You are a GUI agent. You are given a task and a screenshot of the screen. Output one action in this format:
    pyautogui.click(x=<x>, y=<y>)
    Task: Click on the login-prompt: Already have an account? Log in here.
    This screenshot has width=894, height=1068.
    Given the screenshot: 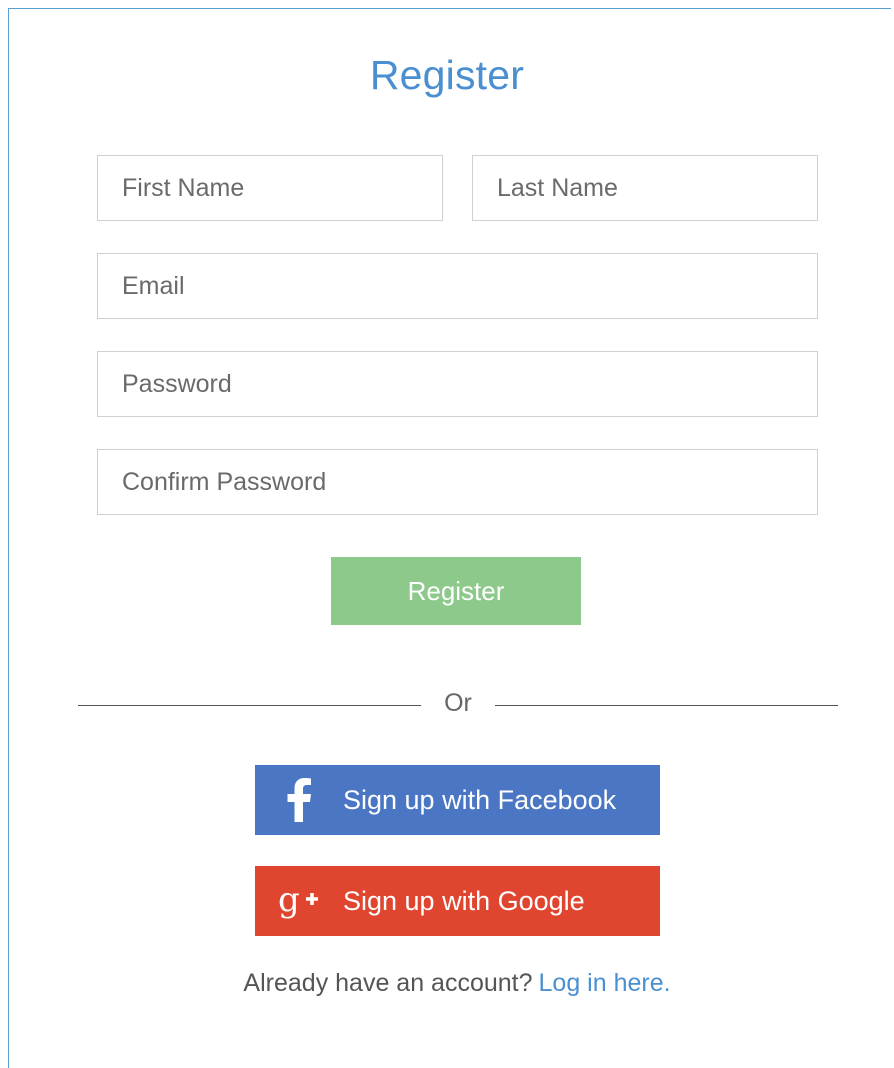 What is the action you would take?
    pyautogui.click(x=447, y=983)
    